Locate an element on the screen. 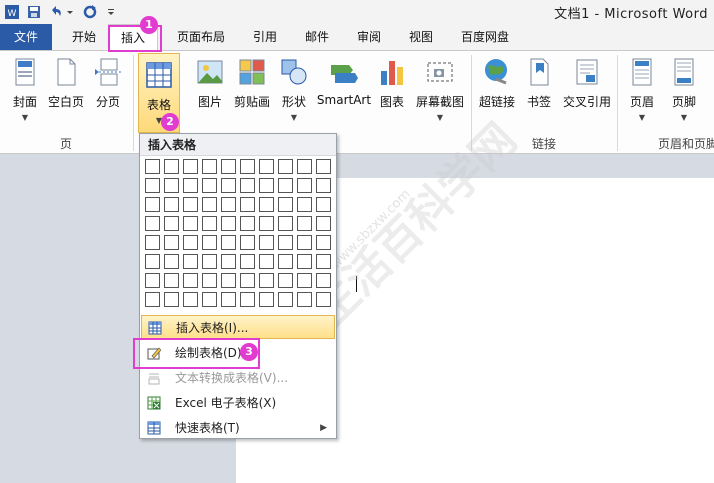 The height and width of the screenshot is (483, 714). cross-reference-button: 交叉引用 is located at coordinates (587, 91).